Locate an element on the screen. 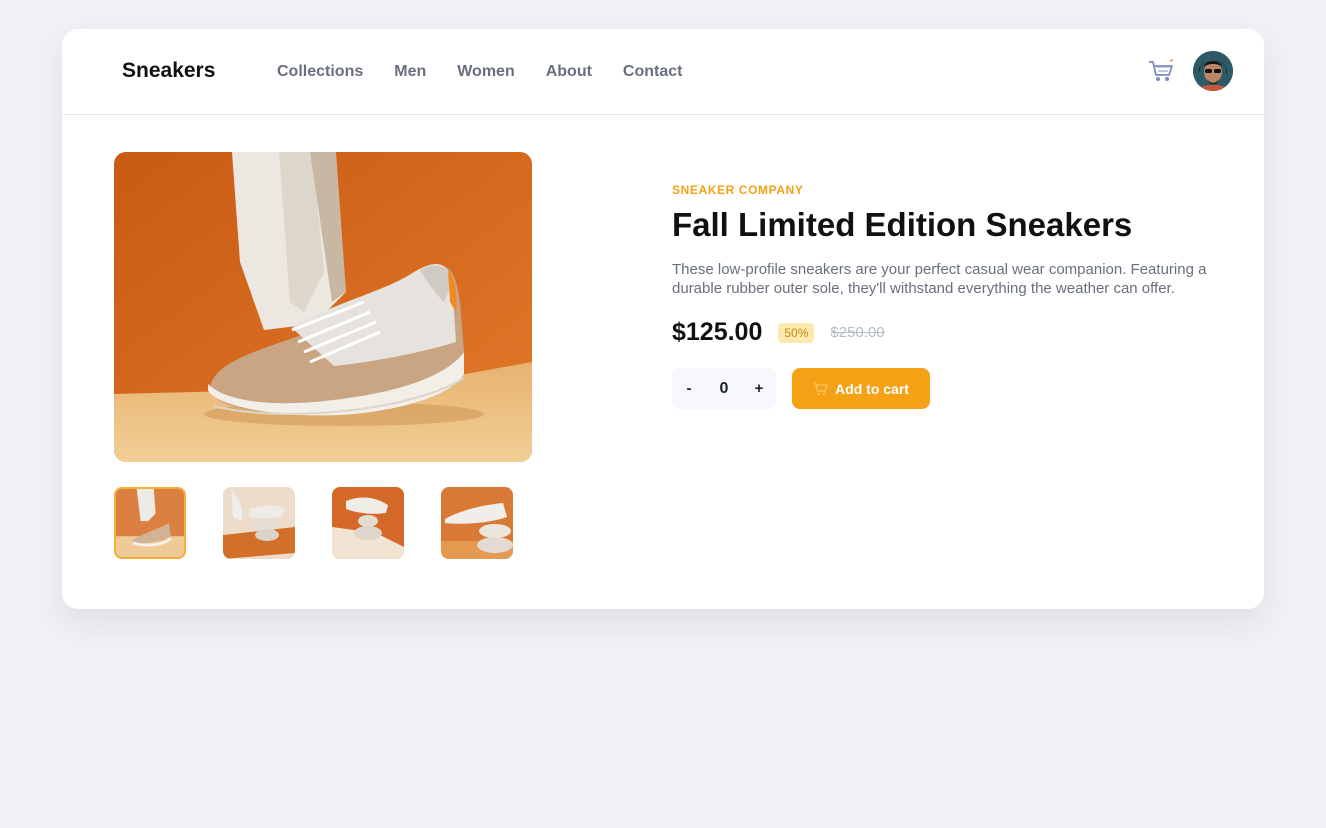 This screenshot has width=1326, height=828. user-avatar is located at coordinates (1213, 71).